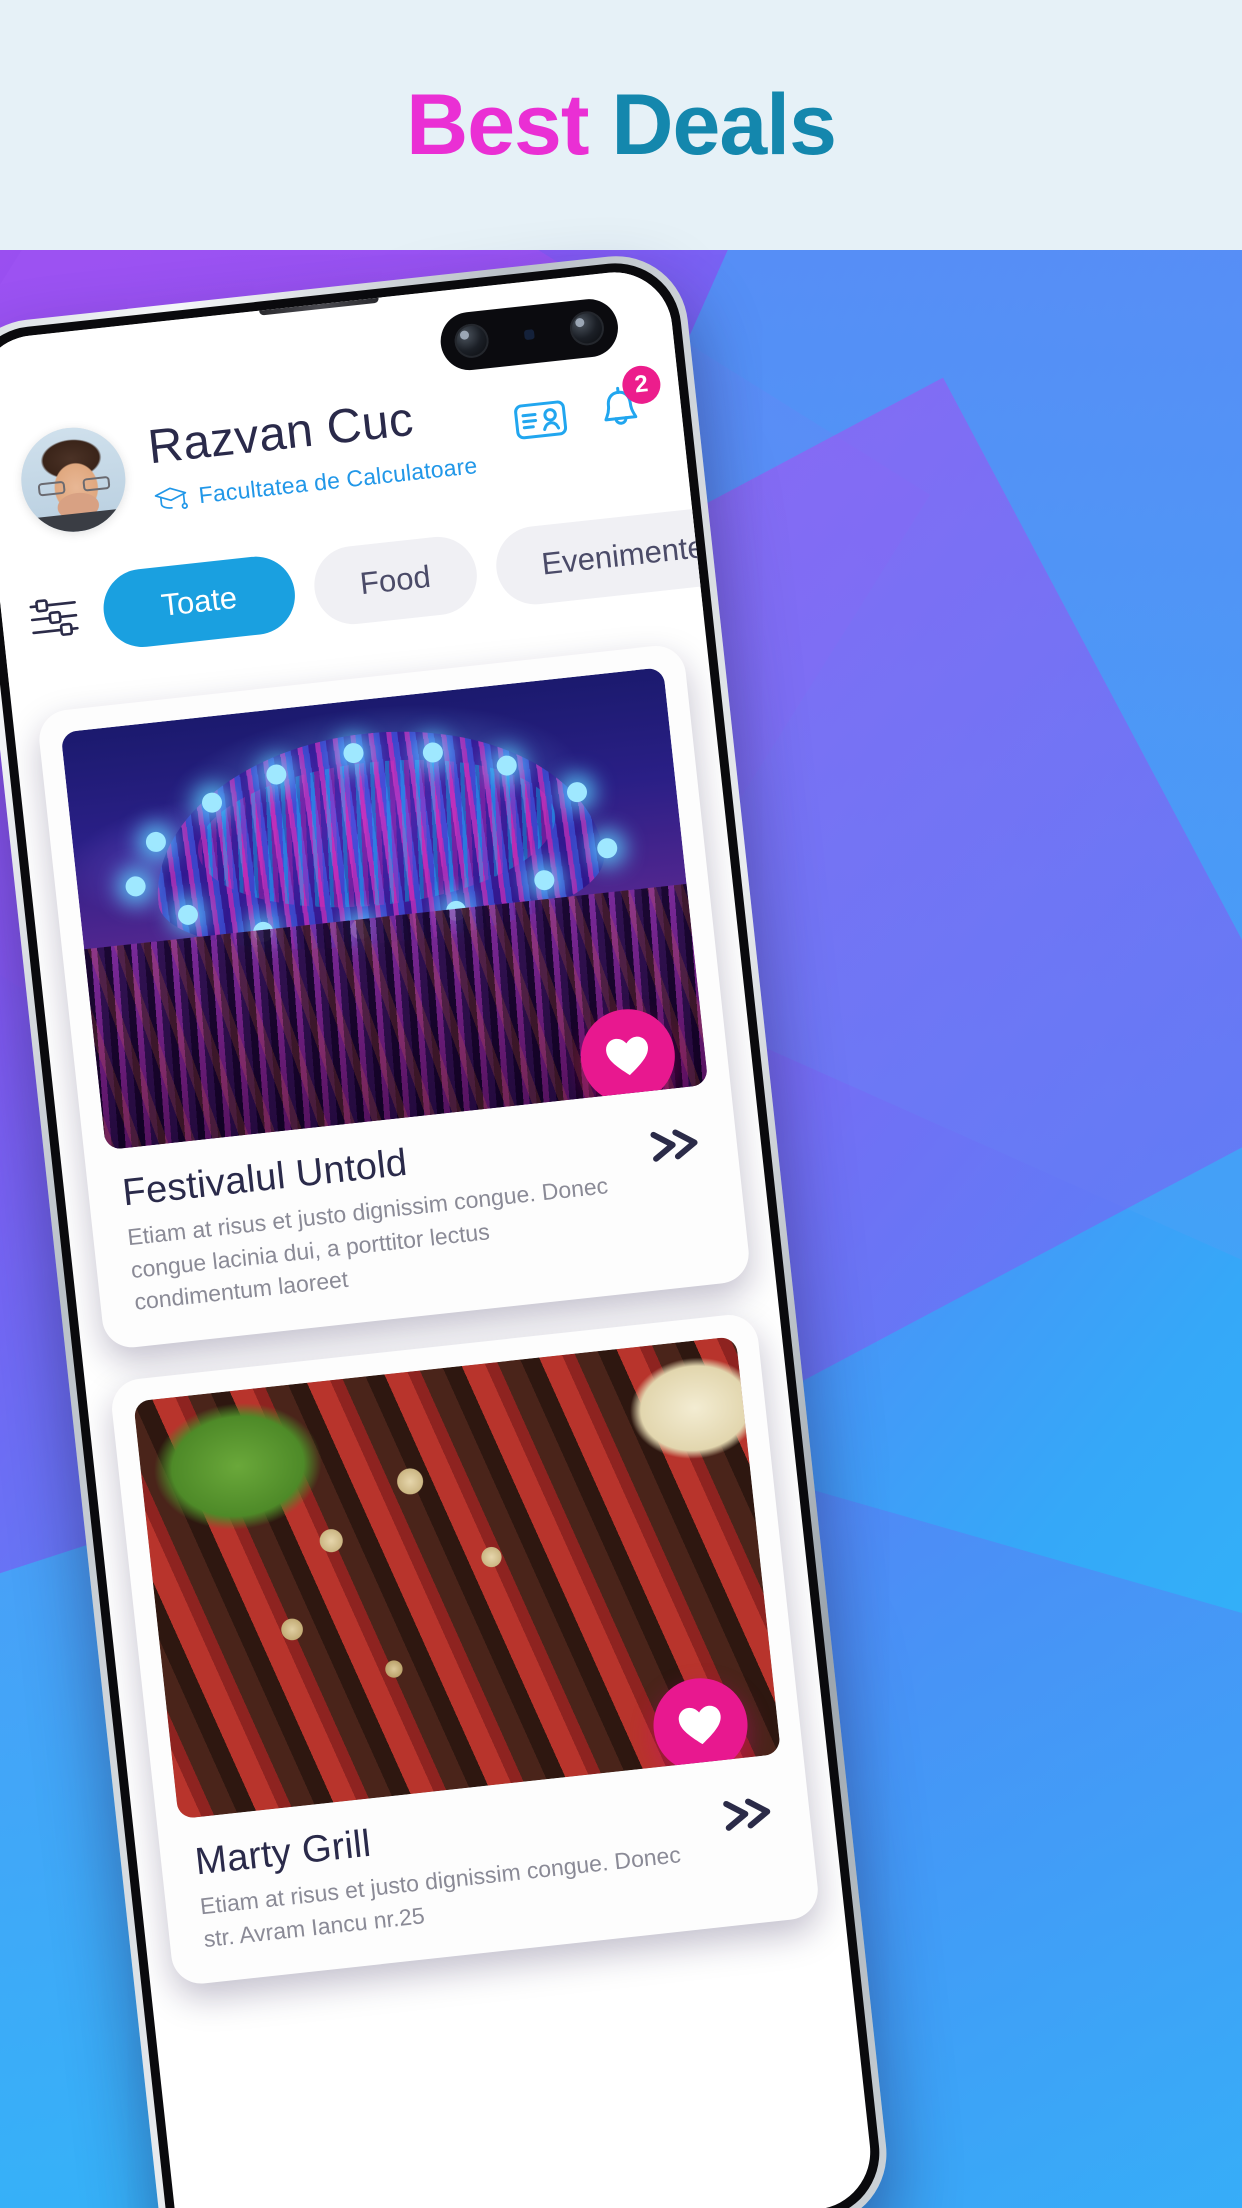 The width and height of the screenshot is (1242, 2208). I want to click on notifications-button: 2, so click(626, 402).